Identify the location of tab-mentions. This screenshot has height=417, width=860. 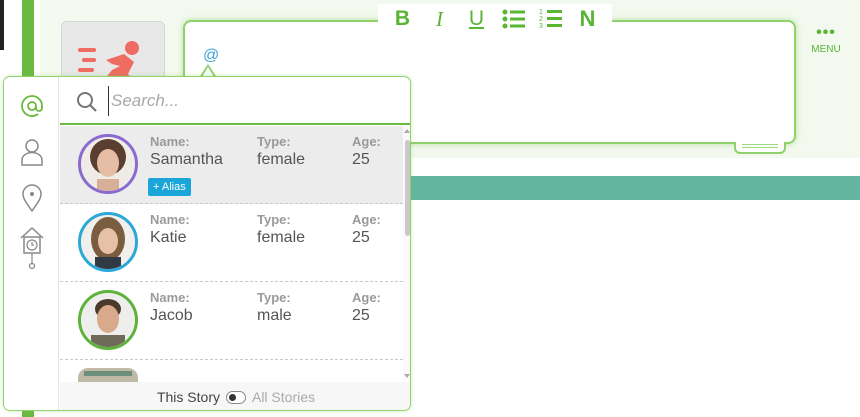
(31, 106).